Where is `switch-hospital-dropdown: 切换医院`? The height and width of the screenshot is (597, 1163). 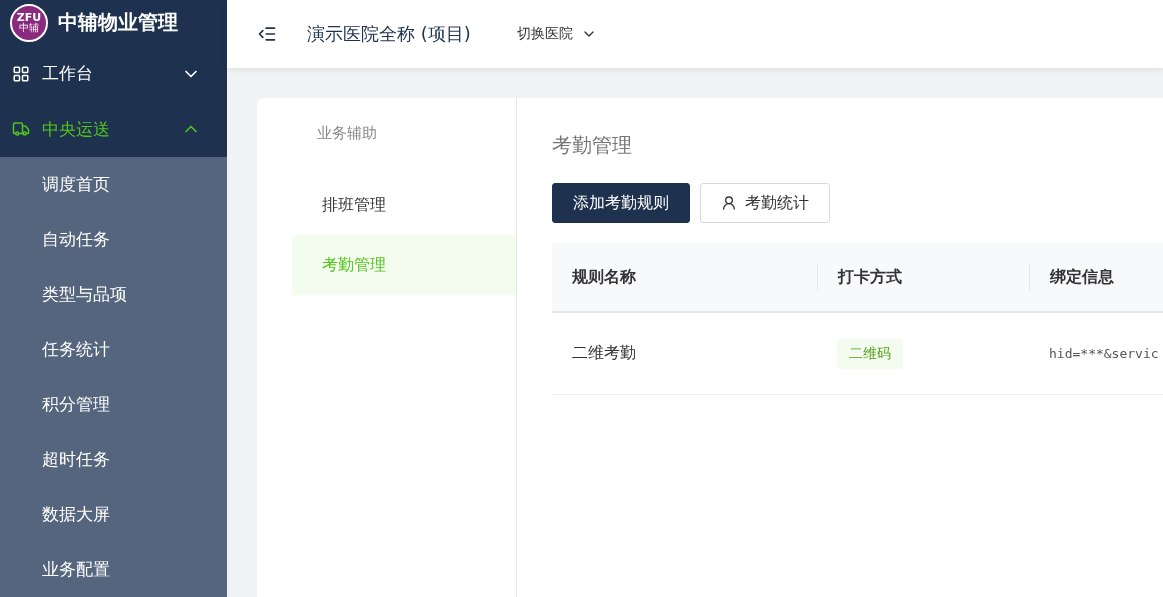
switch-hospital-dropdown: 切换医院 is located at coordinates (556, 34).